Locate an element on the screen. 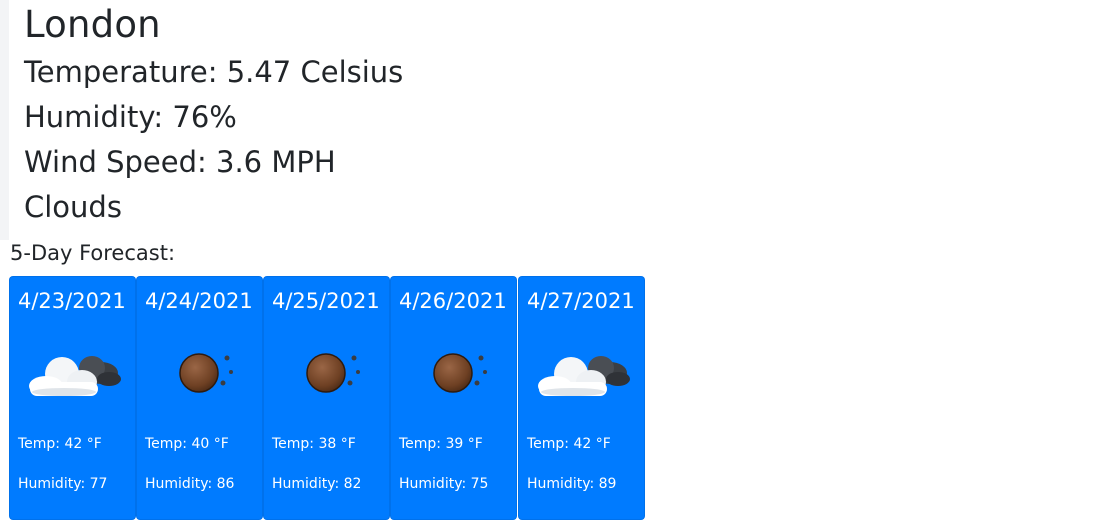 The width and height of the screenshot is (1104, 529). forecast-humidity: Humidity: 77 is located at coordinates (63, 484).